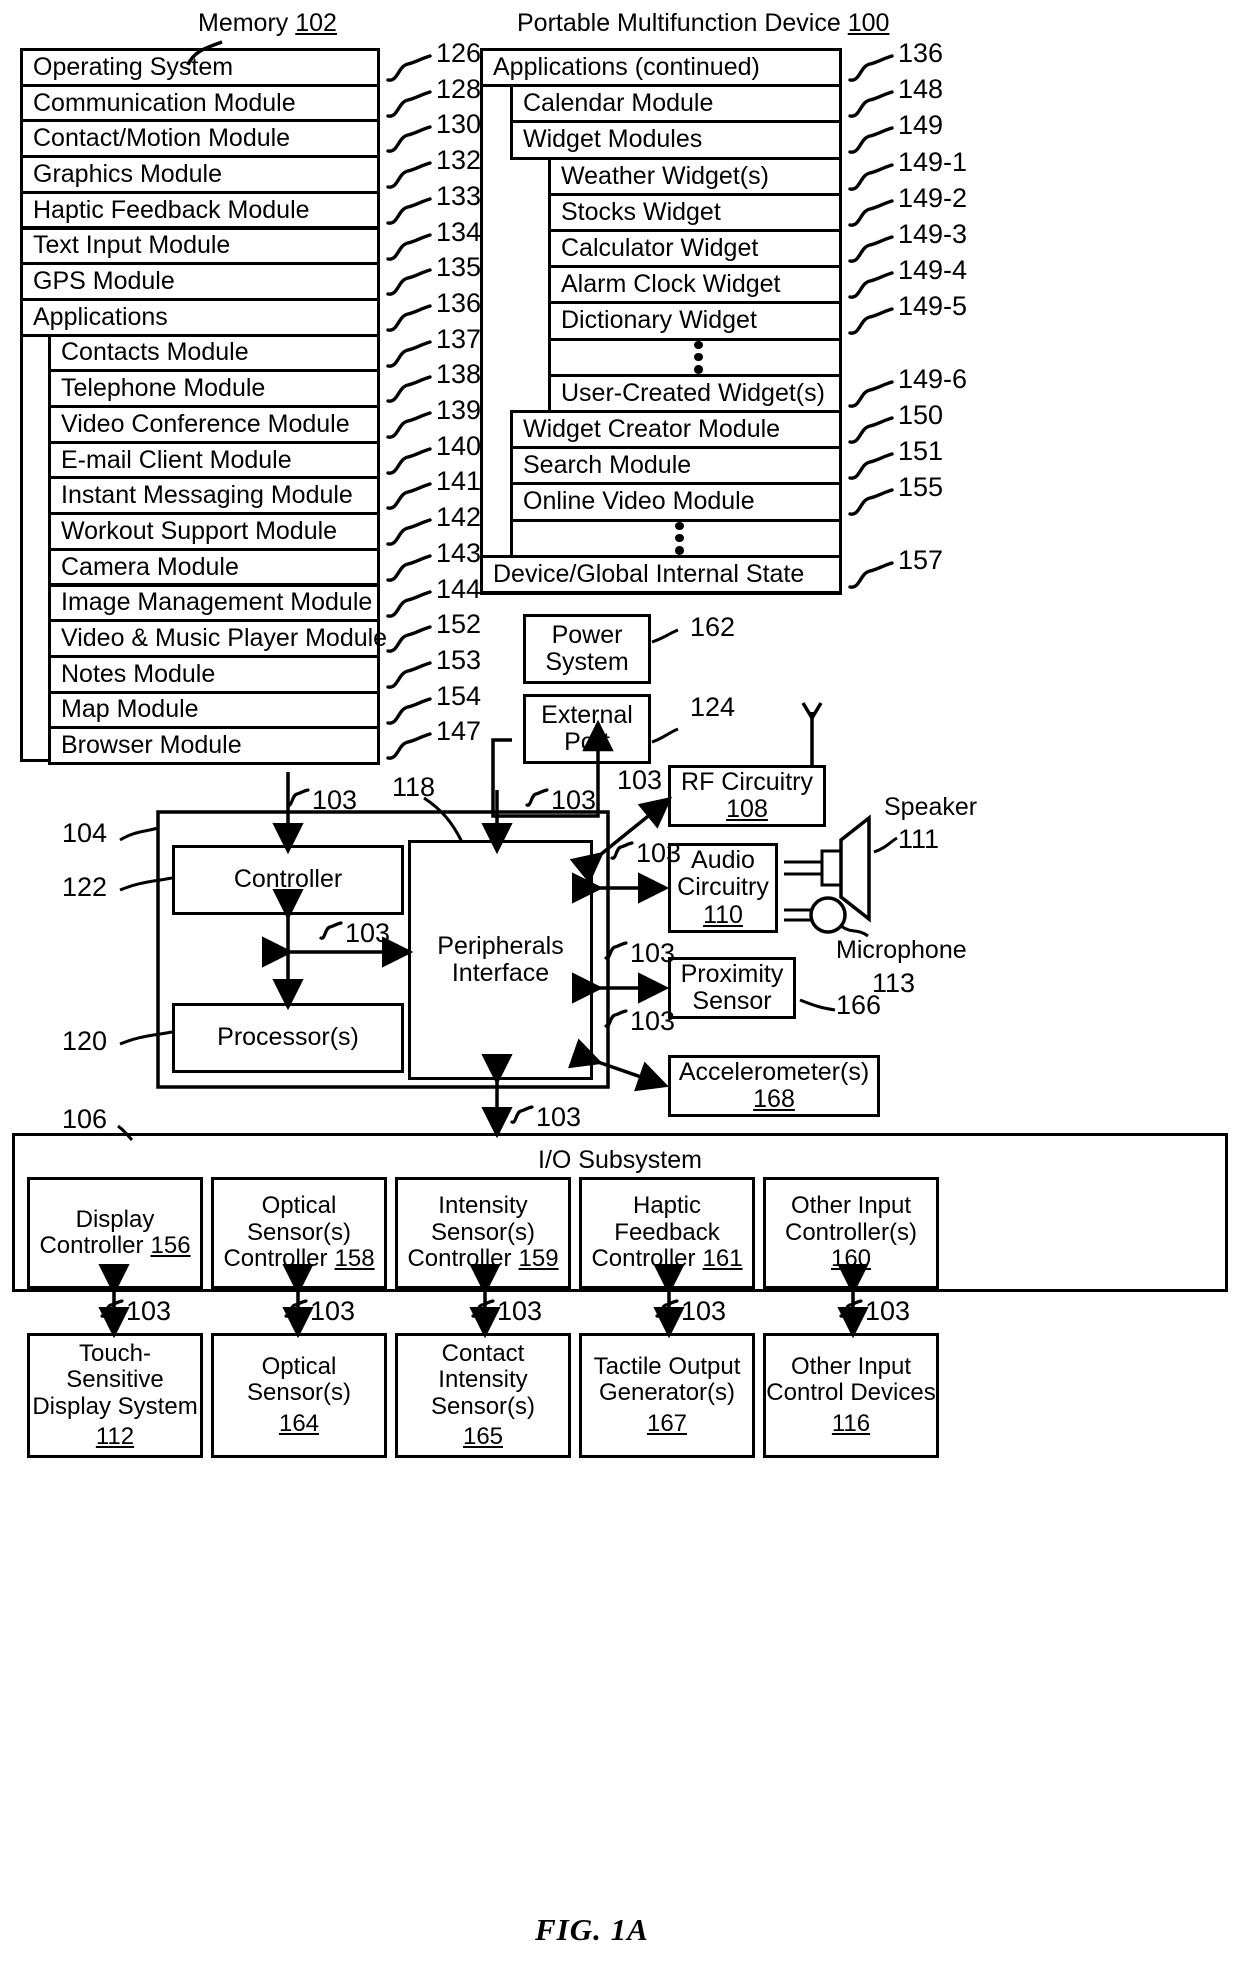  What do you see at coordinates (200, 174) in the screenshot?
I see `memory-row: Graphics Module` at bounding box center [200, 174].